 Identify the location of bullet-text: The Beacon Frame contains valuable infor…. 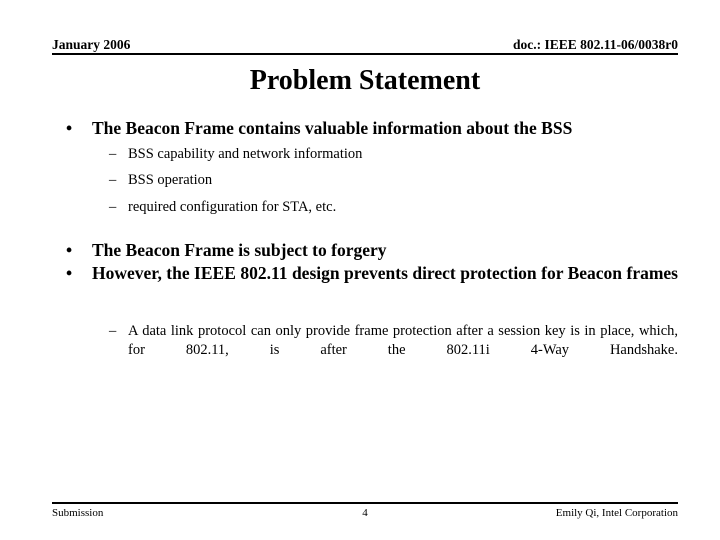
(332, 128).